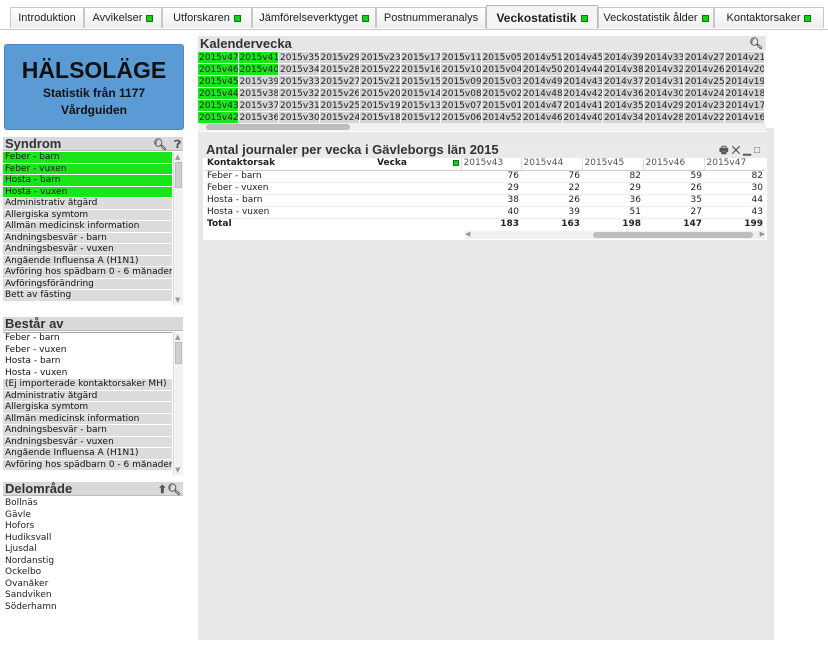 The height and width of the screenshot is (652, 828). What do you see at coordinates (704, 70) in the screenshot?
I see `week-cell: 2014v26` at bounding box center [704, 70].